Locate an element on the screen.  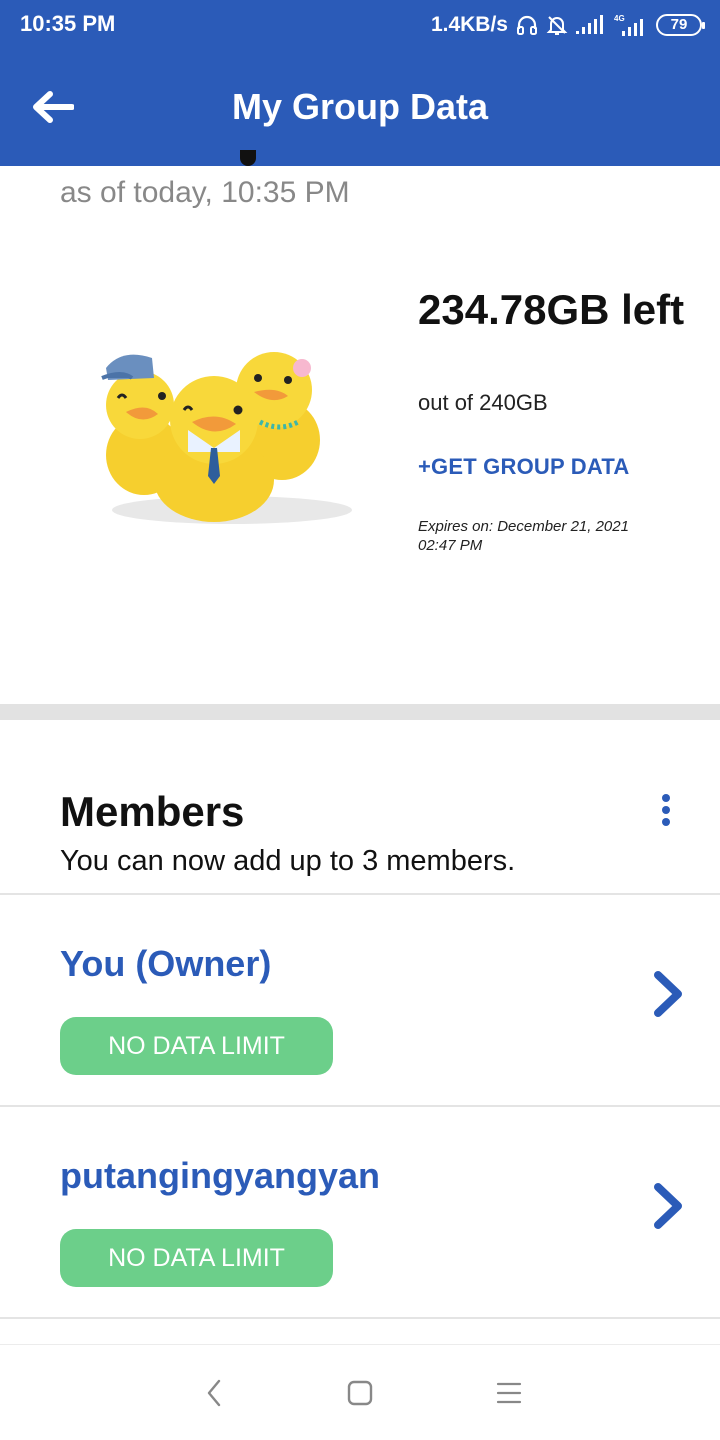
system-nav-bar is located at coordinates (360, 1392).